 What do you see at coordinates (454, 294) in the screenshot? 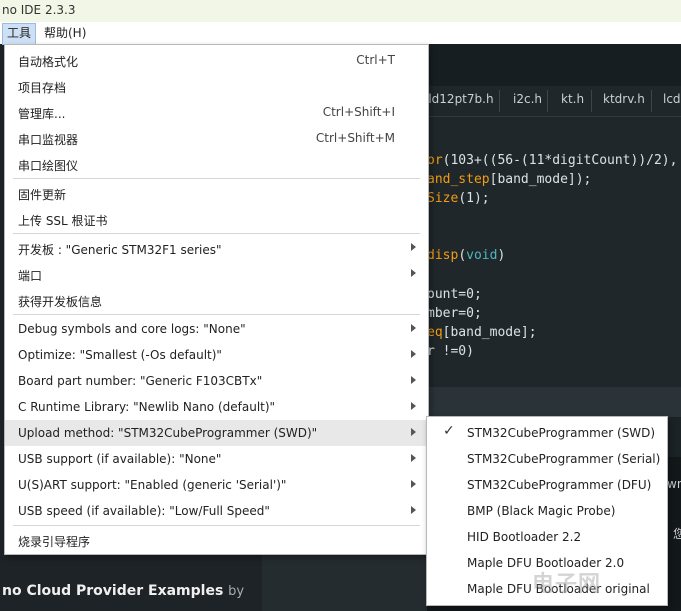
I see `code-line: ount=0;` at bounding box center [454, 294].